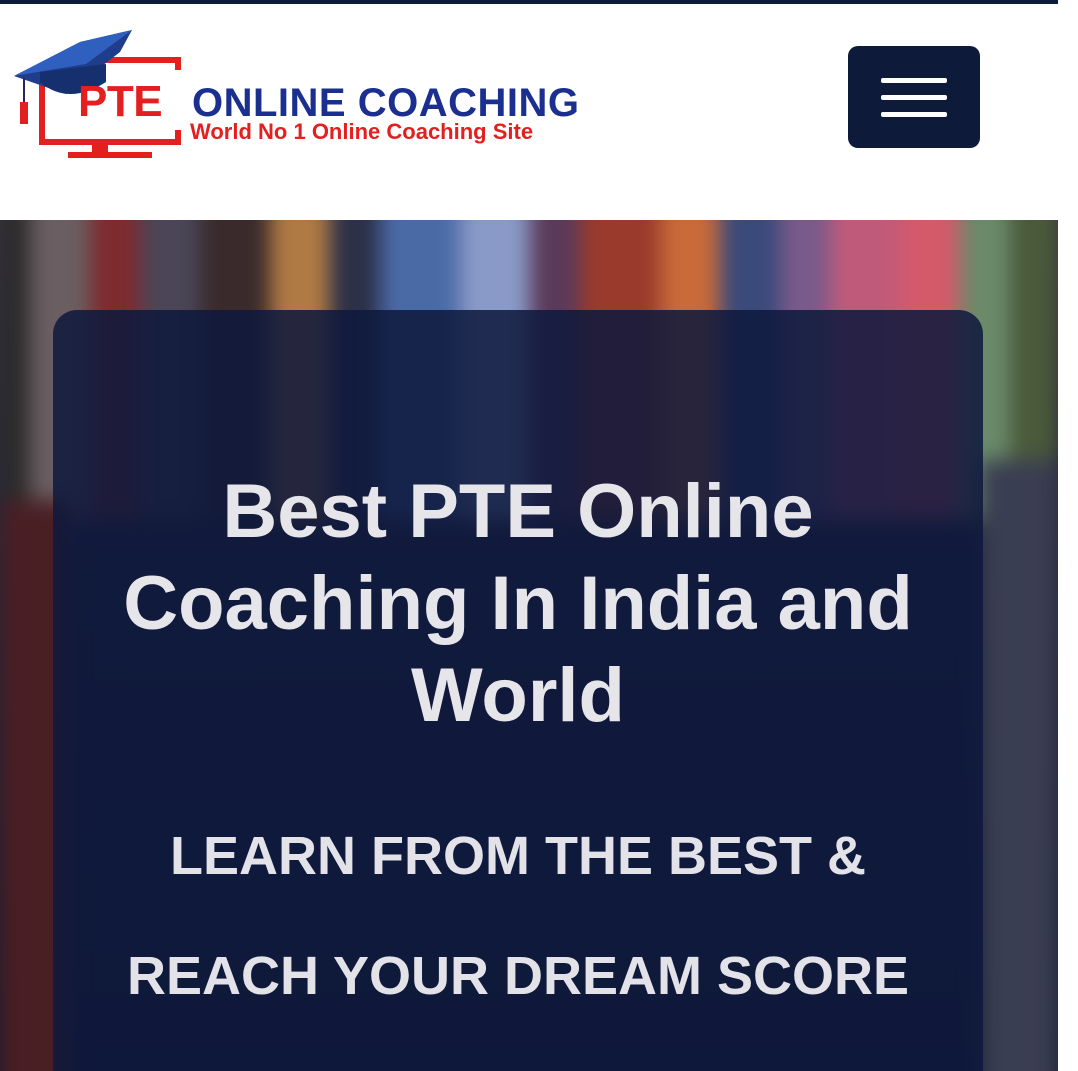 The width and height of the screenshot is (1078, 1071). I want to click on hamburger-menu-icon, so click(914, 80).